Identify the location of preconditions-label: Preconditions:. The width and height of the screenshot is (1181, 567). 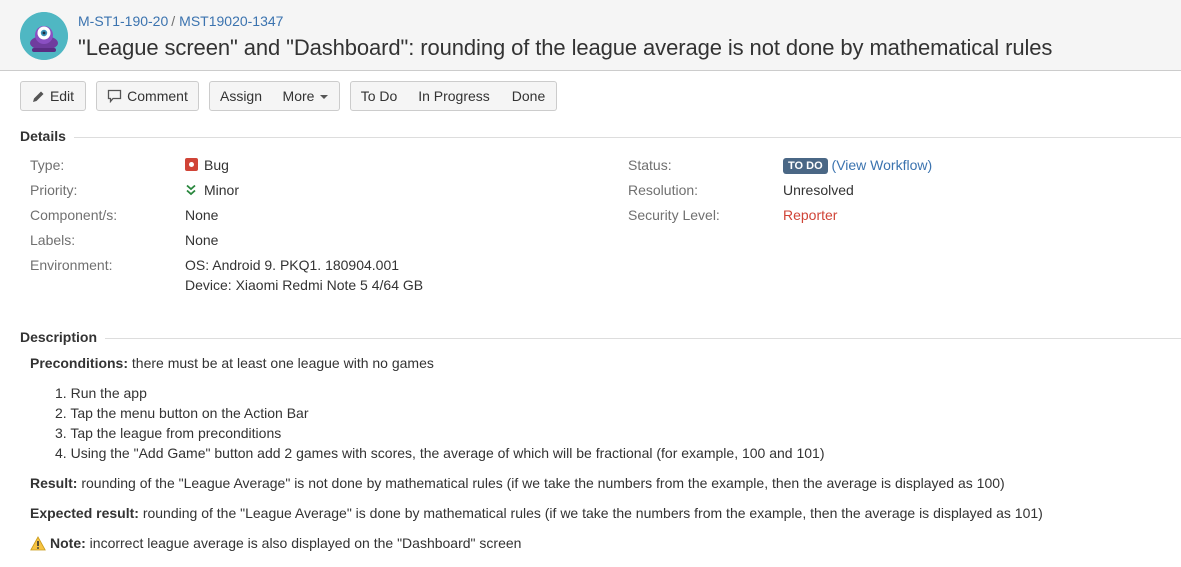
(79, 363).